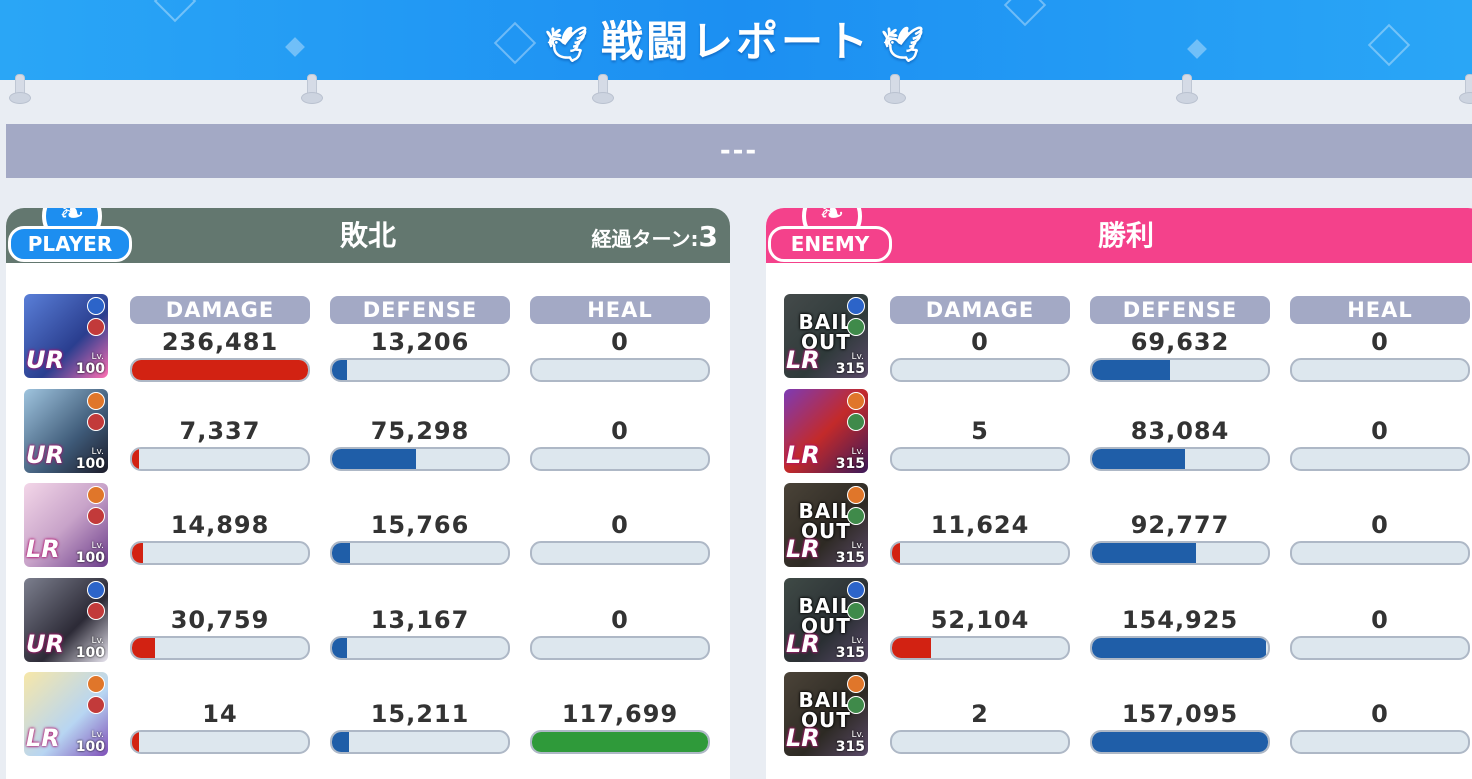 The width and height of the screenshot is (1472, 779). I want to click on defense-stat: 15,766, so click(420, 538).